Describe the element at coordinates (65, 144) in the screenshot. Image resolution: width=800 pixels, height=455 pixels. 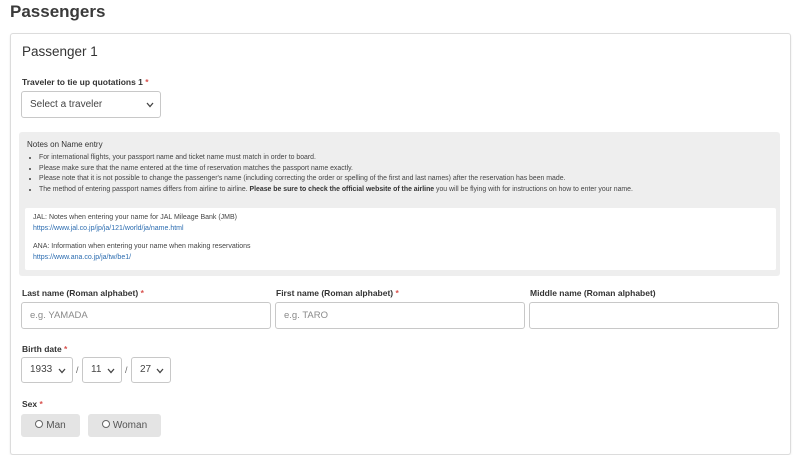
I see `notes-title: Notes on Name entry` at that location.